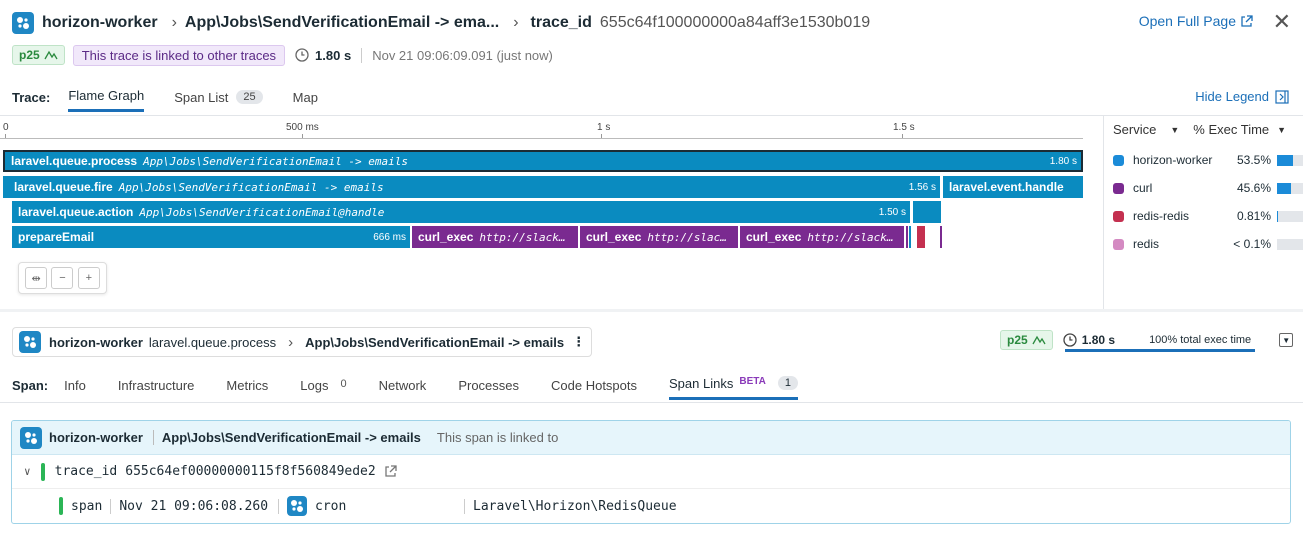 The width and height of the screenshot is (1303, 541). Describe the element at coordinates (302, 55) in the screenshot. I see `clock-icon` at that location.